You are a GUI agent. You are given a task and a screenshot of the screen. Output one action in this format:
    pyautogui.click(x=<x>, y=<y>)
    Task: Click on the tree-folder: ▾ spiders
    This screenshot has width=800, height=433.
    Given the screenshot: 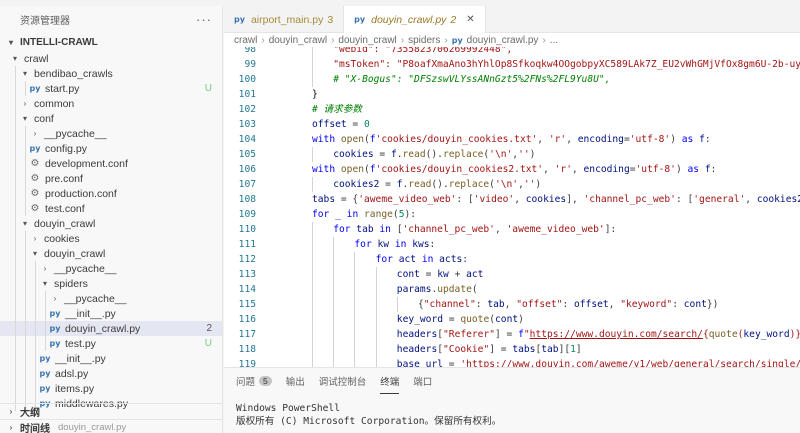 What is the action you would take?
    pyautogui.click(x=111, y=283)
    